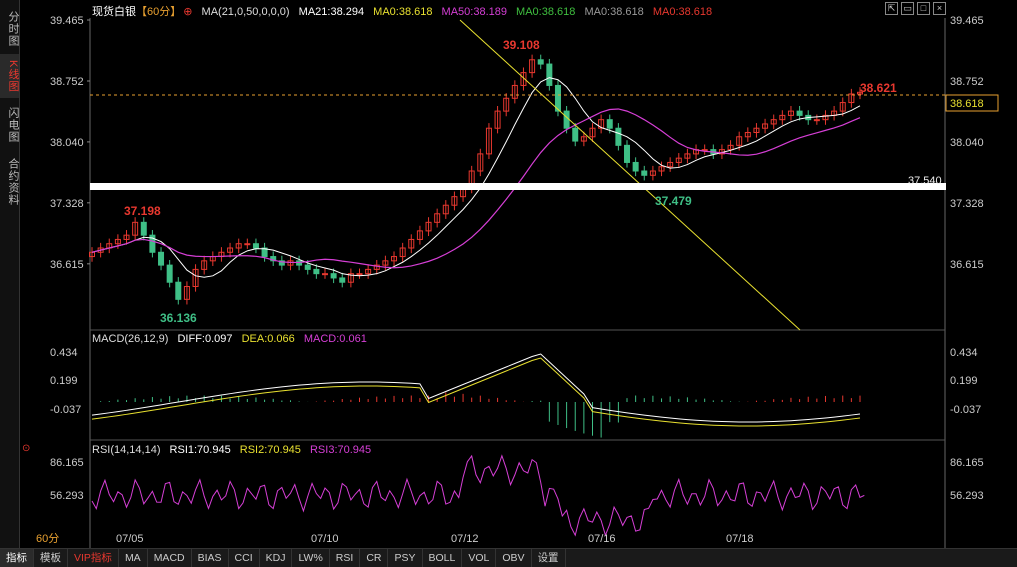  I want to click on rsi-line, so click(478, 495).